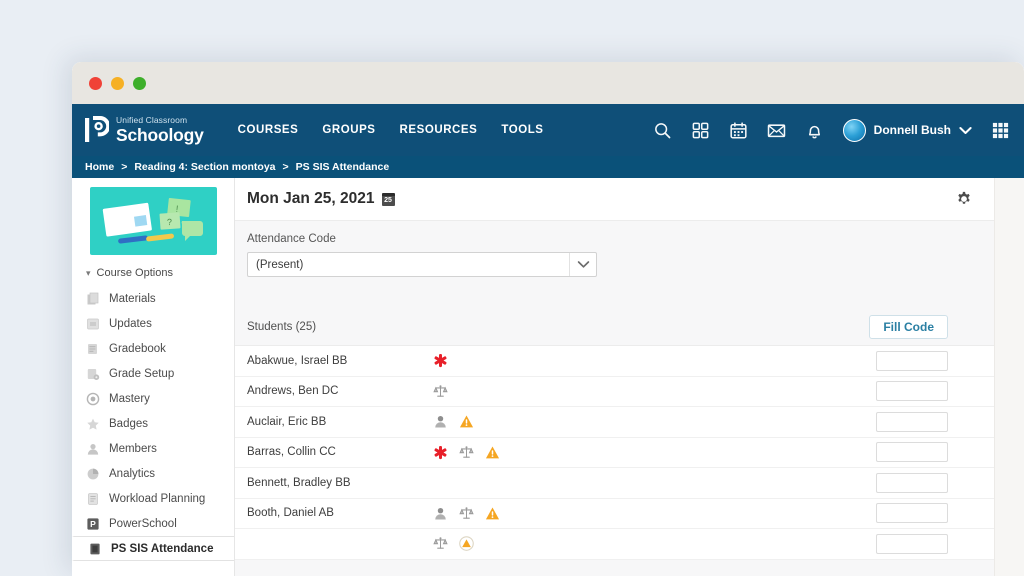 The width and height of the screenshot is (1024, 576). What do you see at coordinates (738, 130) in the screenshot?
I see `calendar-icon` at bounding box center [738, 130].